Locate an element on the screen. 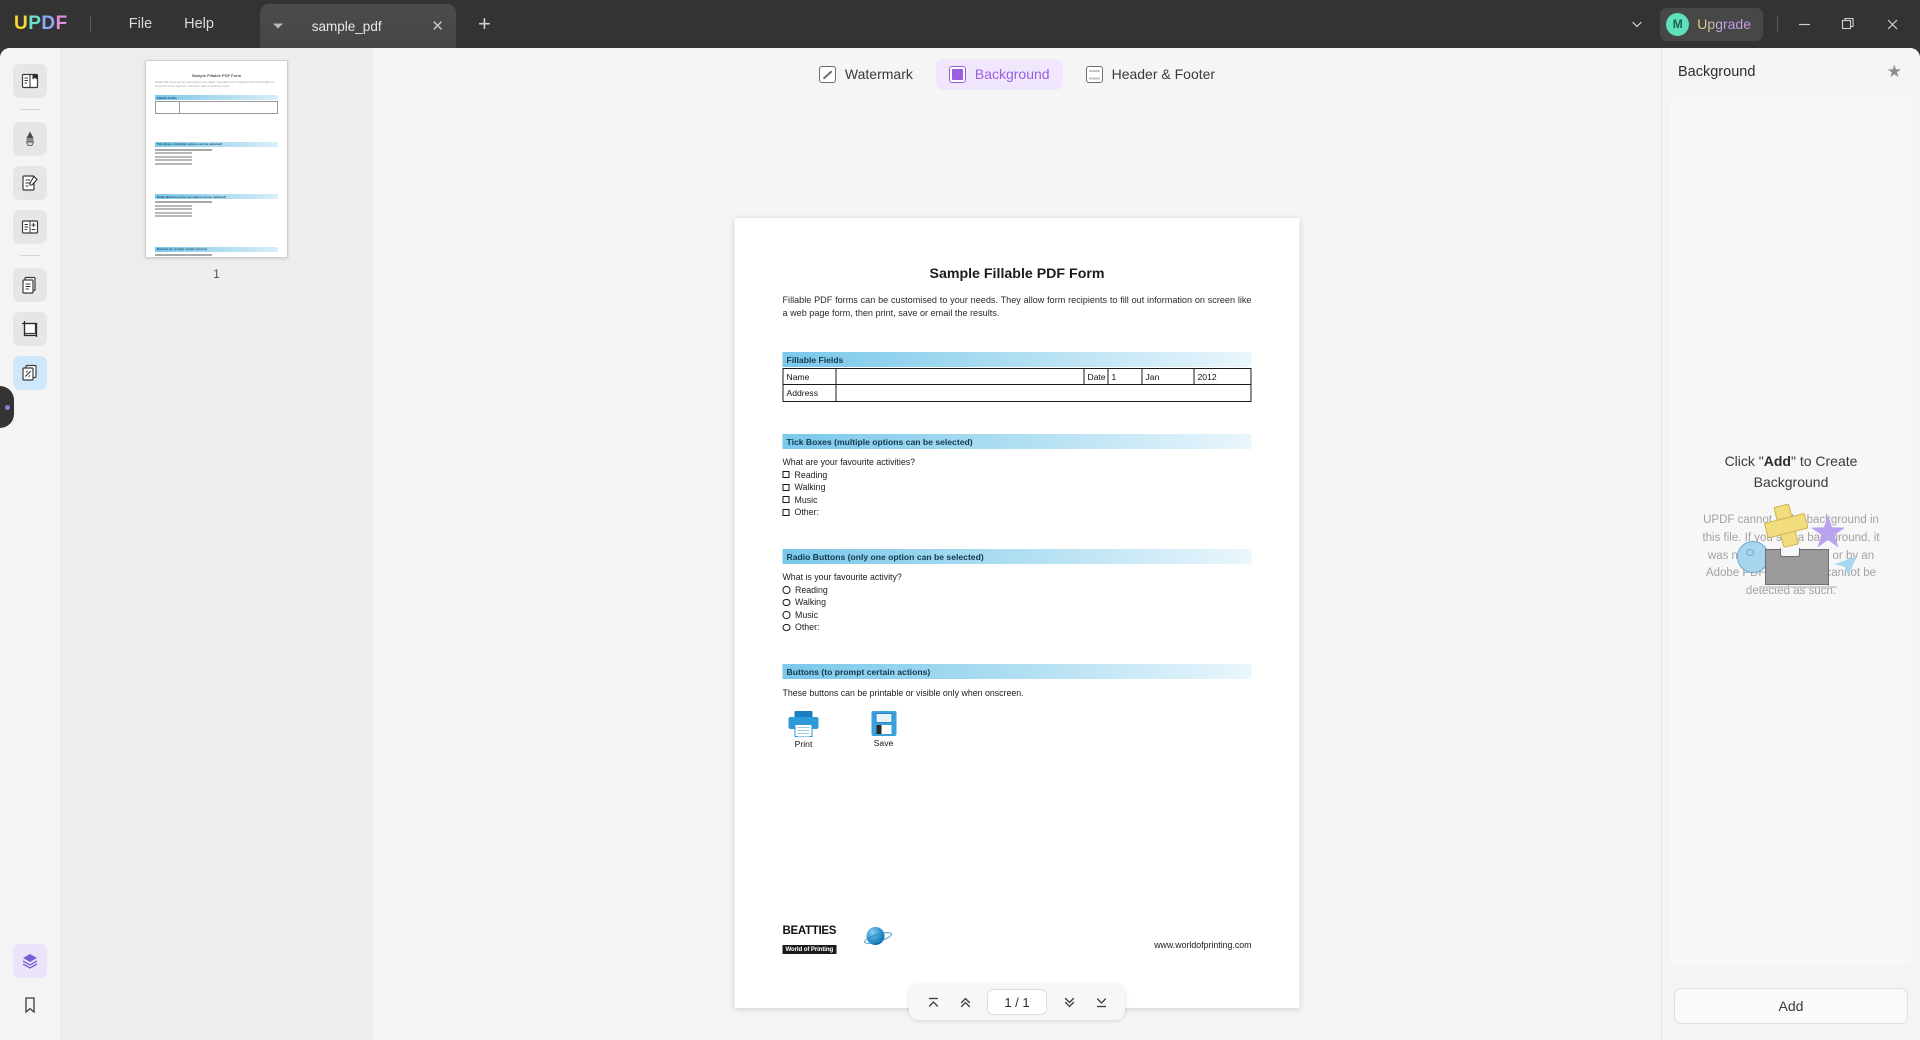  page-indicator: 1 / 1 is located at coordinates (1017, 1002).